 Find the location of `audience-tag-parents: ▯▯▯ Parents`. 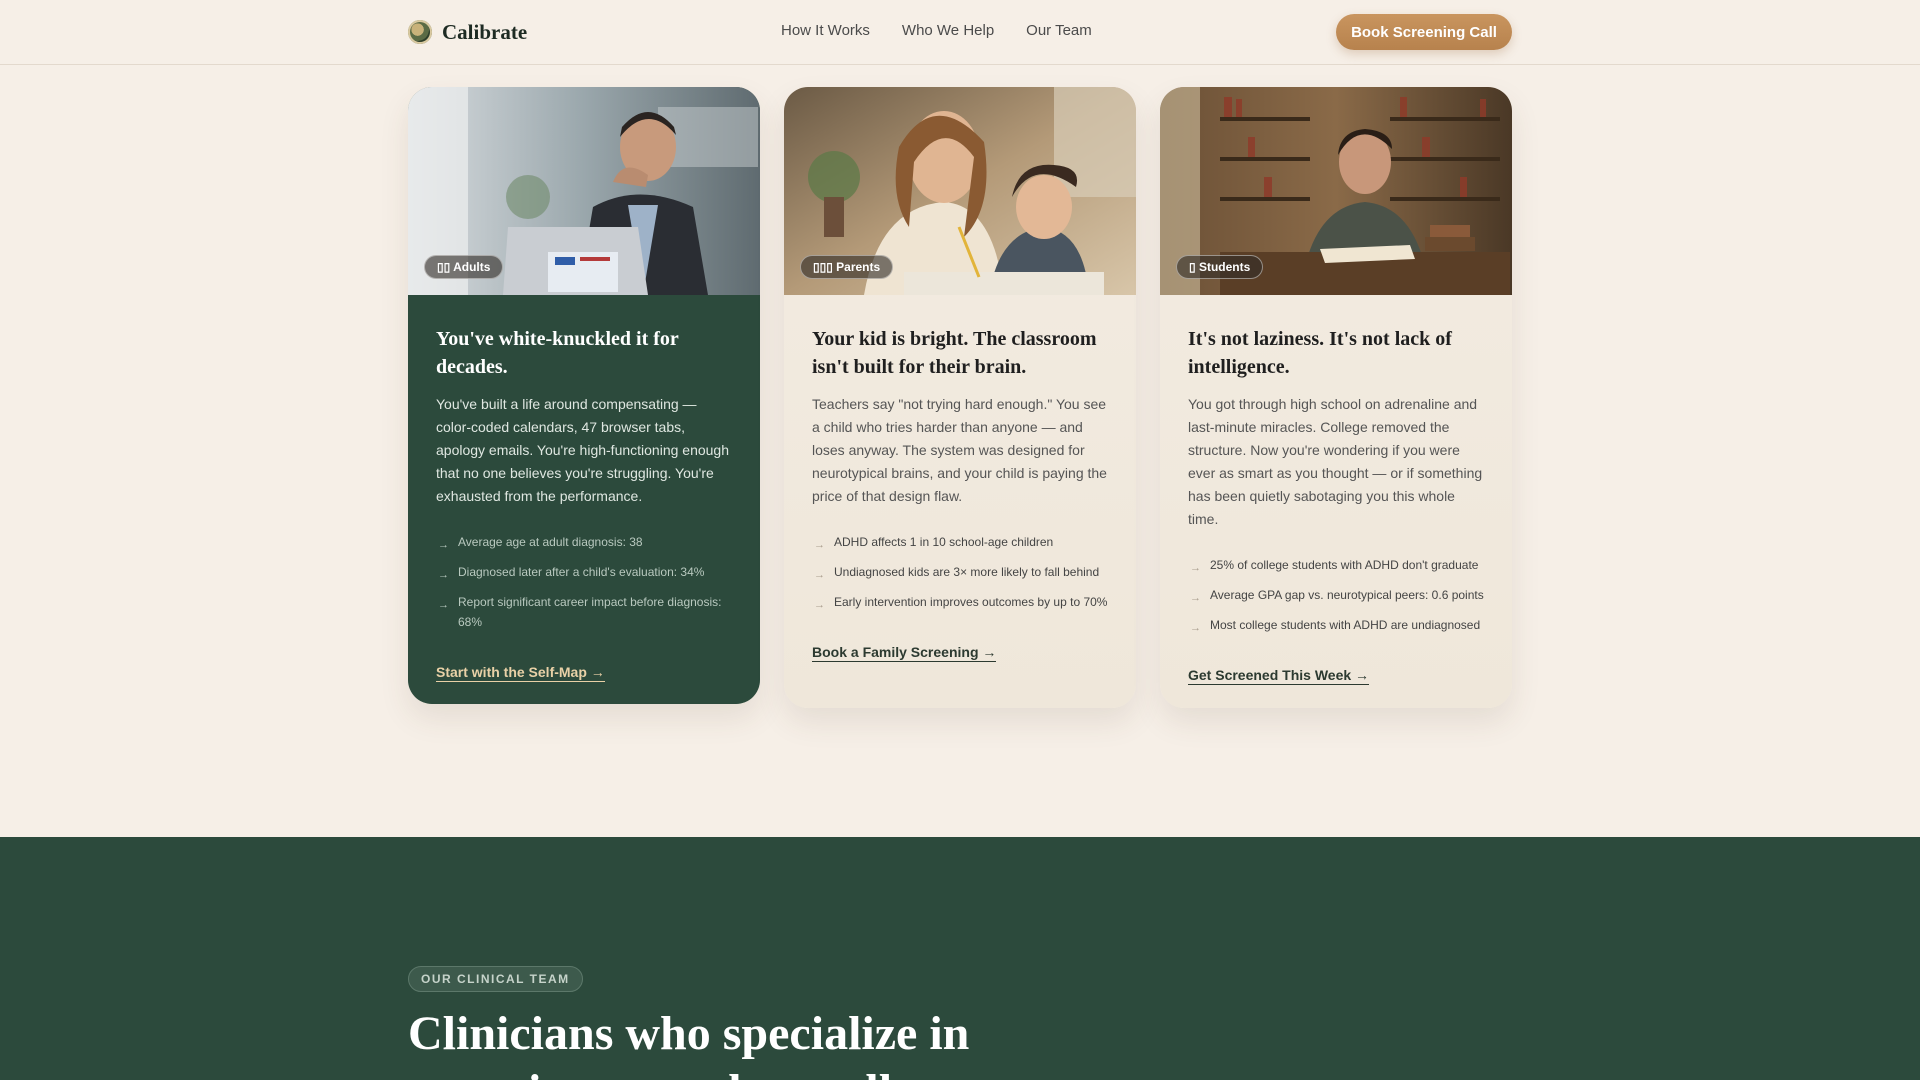

audience-tag-parents: ▯▯▯ Parents is located at coordinates (847, 267).